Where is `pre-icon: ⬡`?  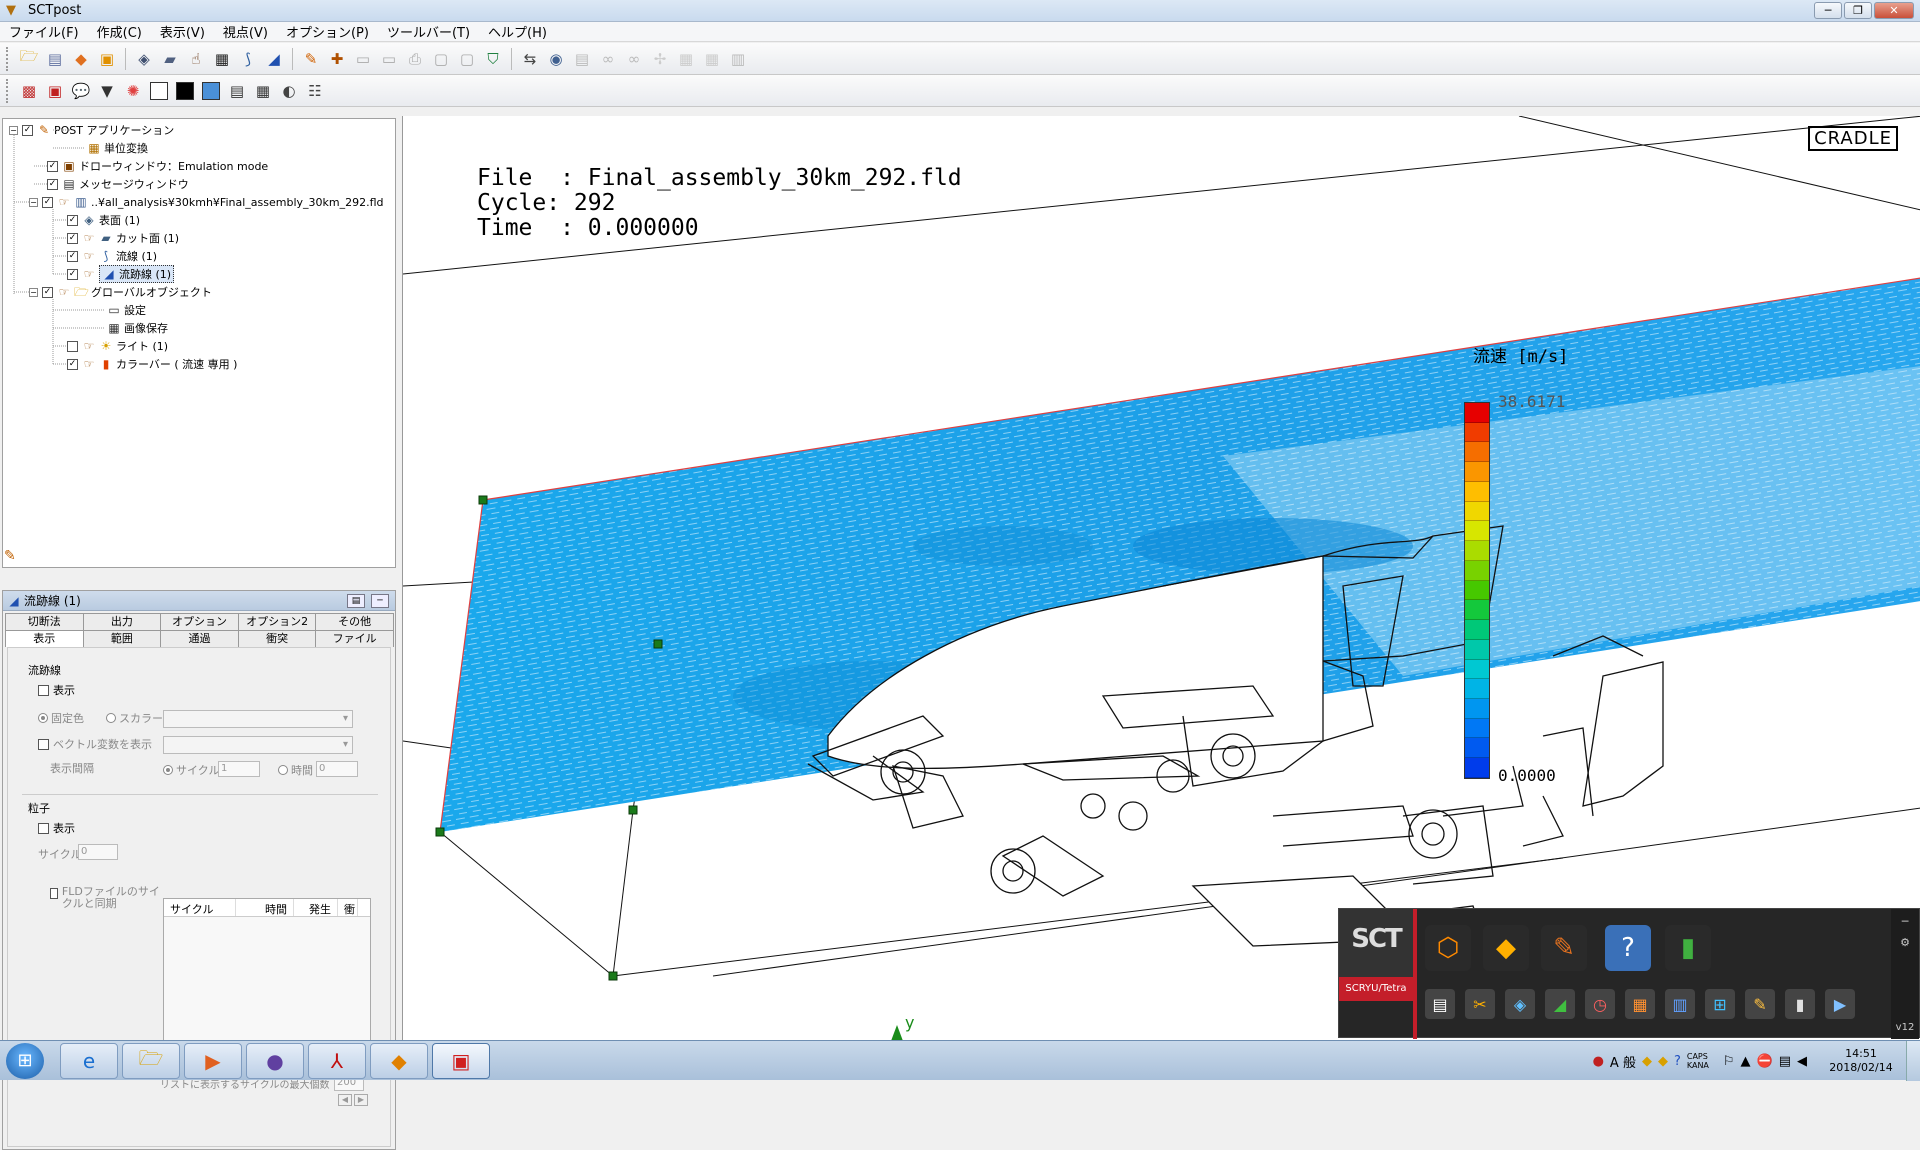 pre-icon: ⬡ is located at coordinates (1448, 948).